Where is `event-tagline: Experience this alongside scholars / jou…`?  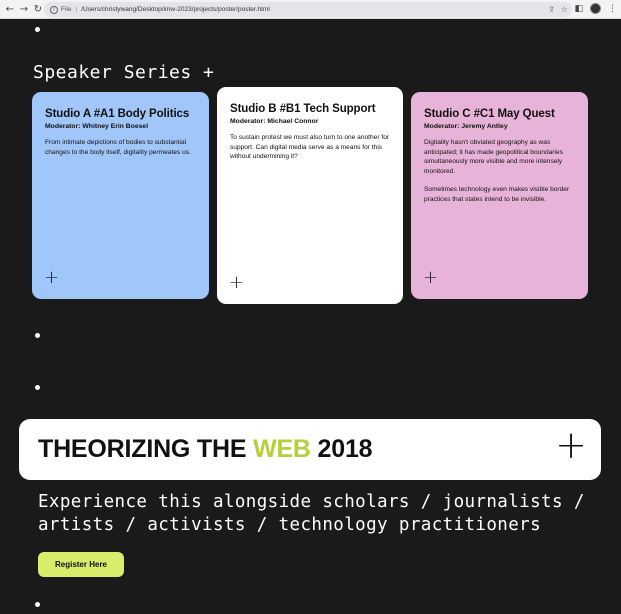 event-tagline: Experience this alongside scholars / jou… is located at coordinates (311, 513).